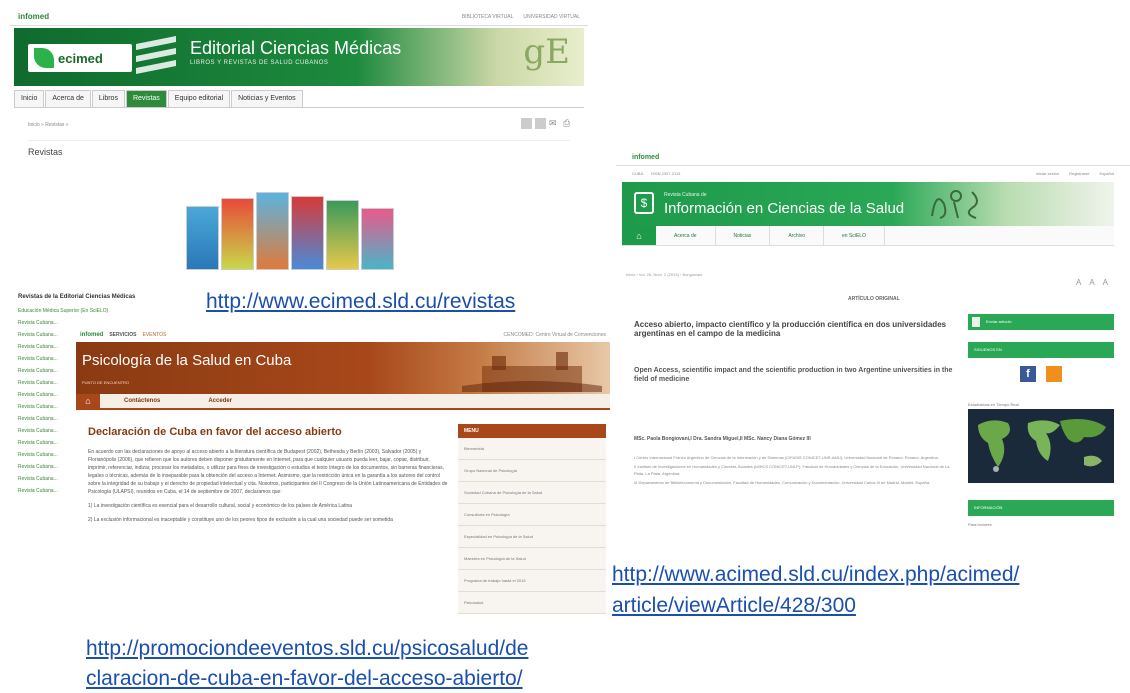 This screenshot has width=1130, height=693. What do you see at coordinates (122, 335) in the screenshot?
I see `servicios-link: SERVICIOS` at bounding box center [122, 335].